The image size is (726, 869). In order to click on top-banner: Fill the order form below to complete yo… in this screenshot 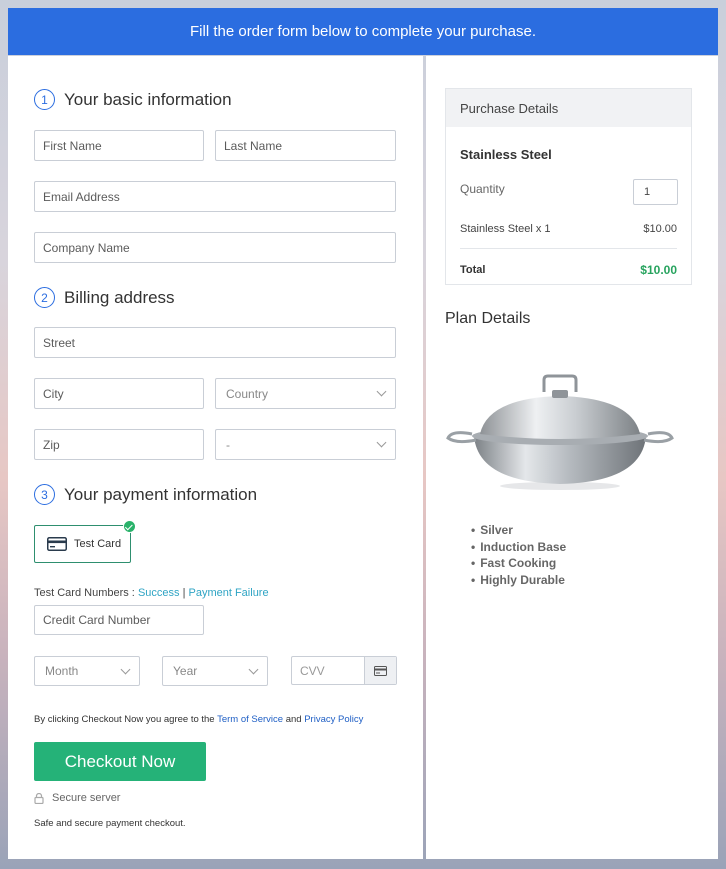, I will do `click(363, 31)`.